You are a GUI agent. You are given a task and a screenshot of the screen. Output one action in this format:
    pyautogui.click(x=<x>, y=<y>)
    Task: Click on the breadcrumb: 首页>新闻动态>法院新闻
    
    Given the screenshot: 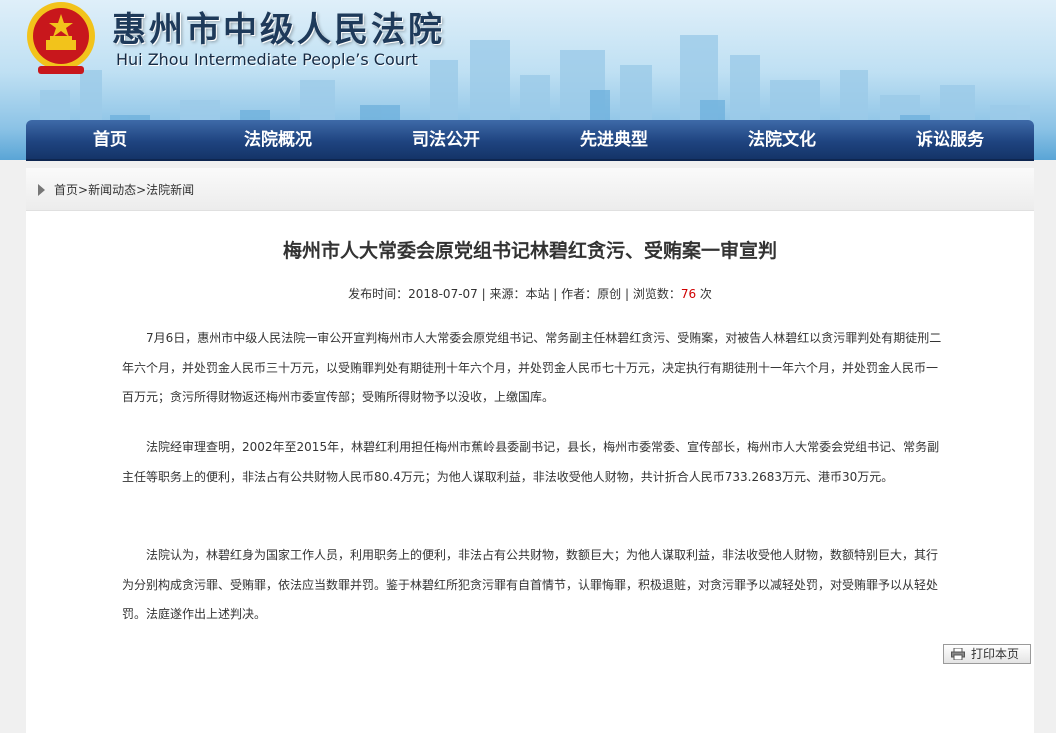 What is the action you would take?
    pyautogui.click(x=124, y=189)
    